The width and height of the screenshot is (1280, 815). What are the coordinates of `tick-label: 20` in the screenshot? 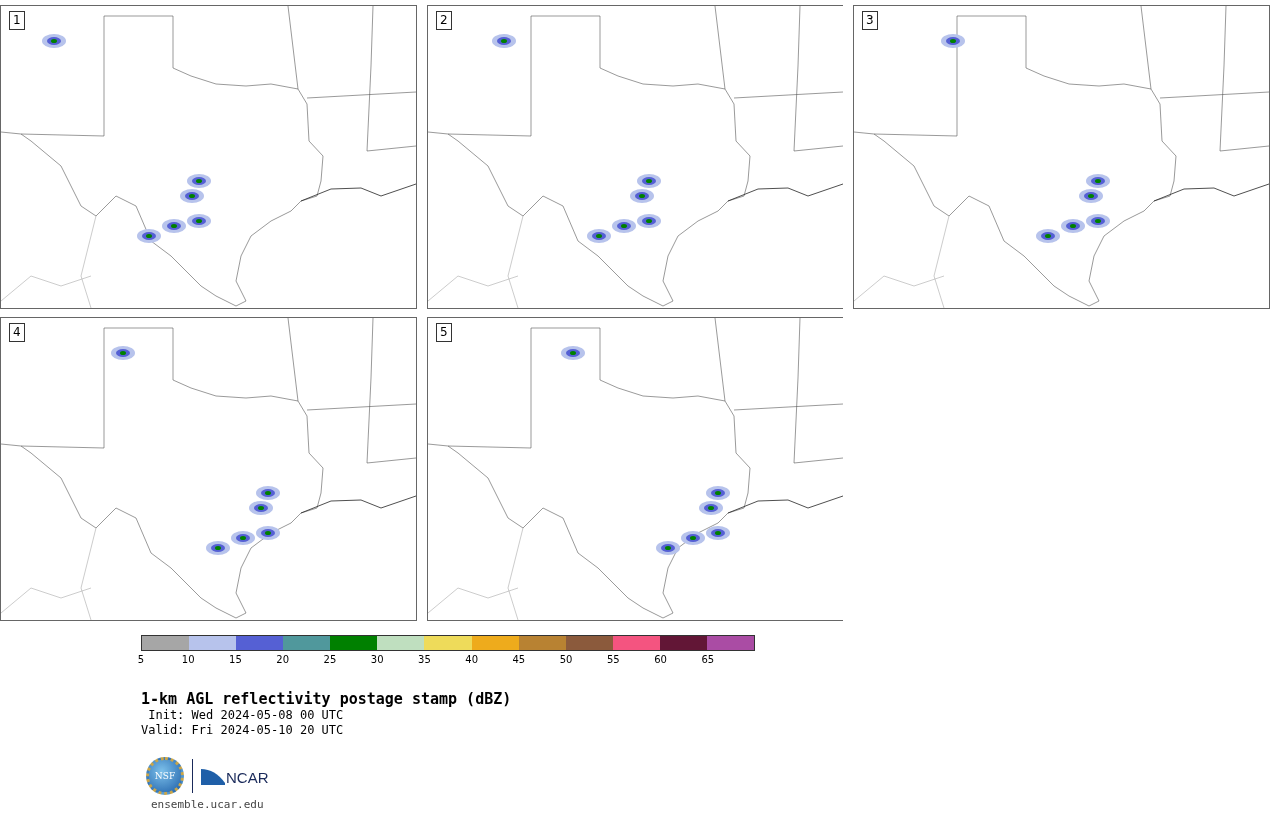 It's located at (283, 660).